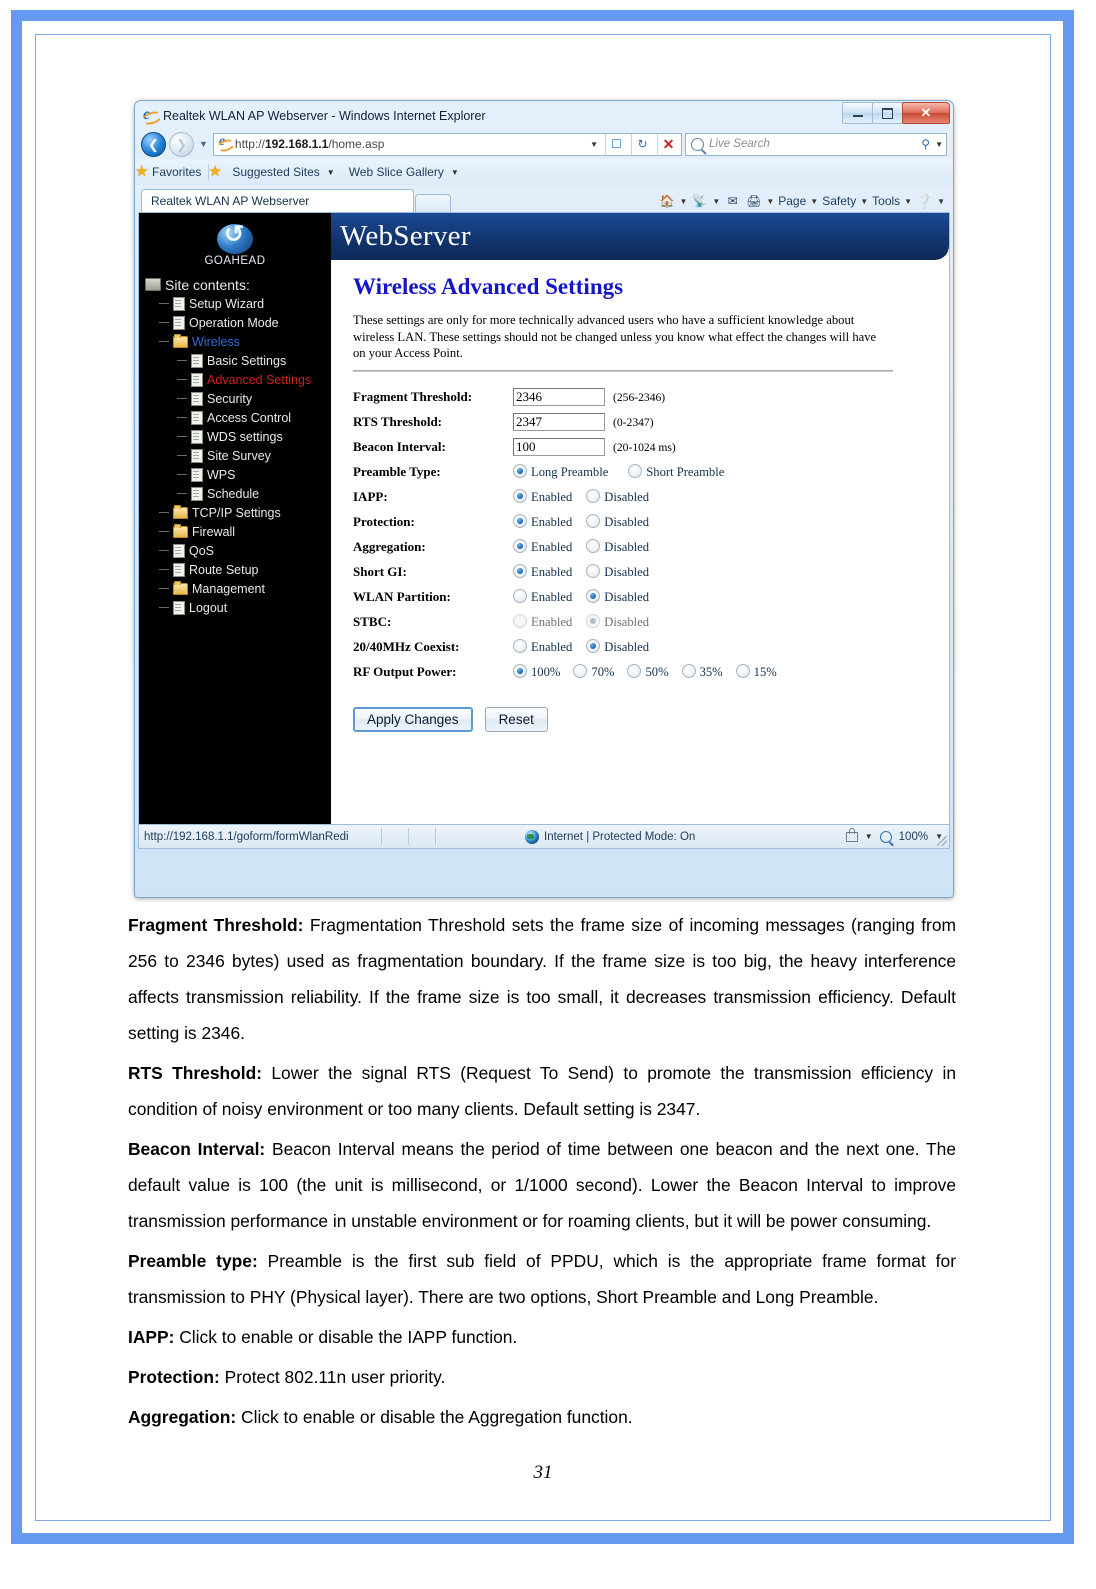 Image resolution: width=1096 pixels, height=1589 pixels. I want to click on favorites-label: Favorites, so click(176, 172).